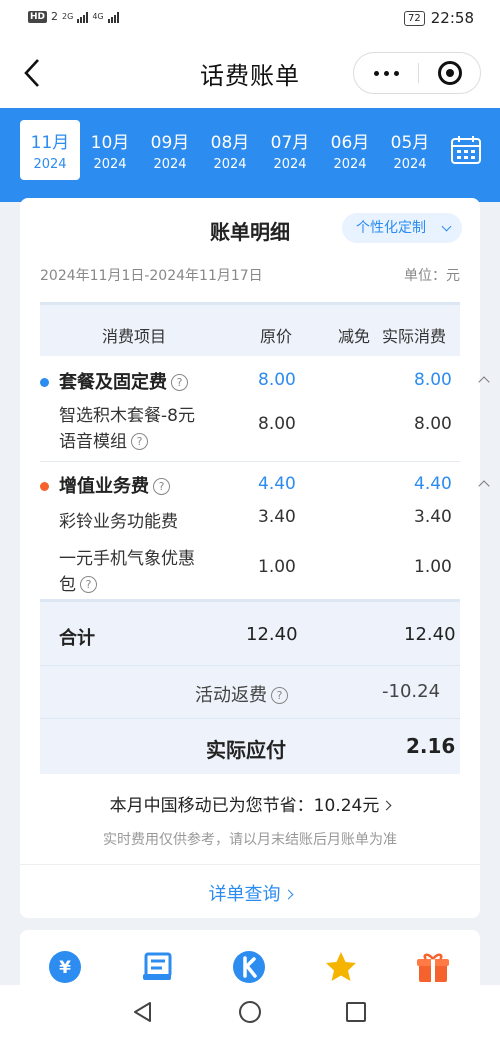 This screenshot has width=500, height=1039. Describe the element at coordinates (230, 143) in the screenshot. I see `month-label: 08月` at that location.